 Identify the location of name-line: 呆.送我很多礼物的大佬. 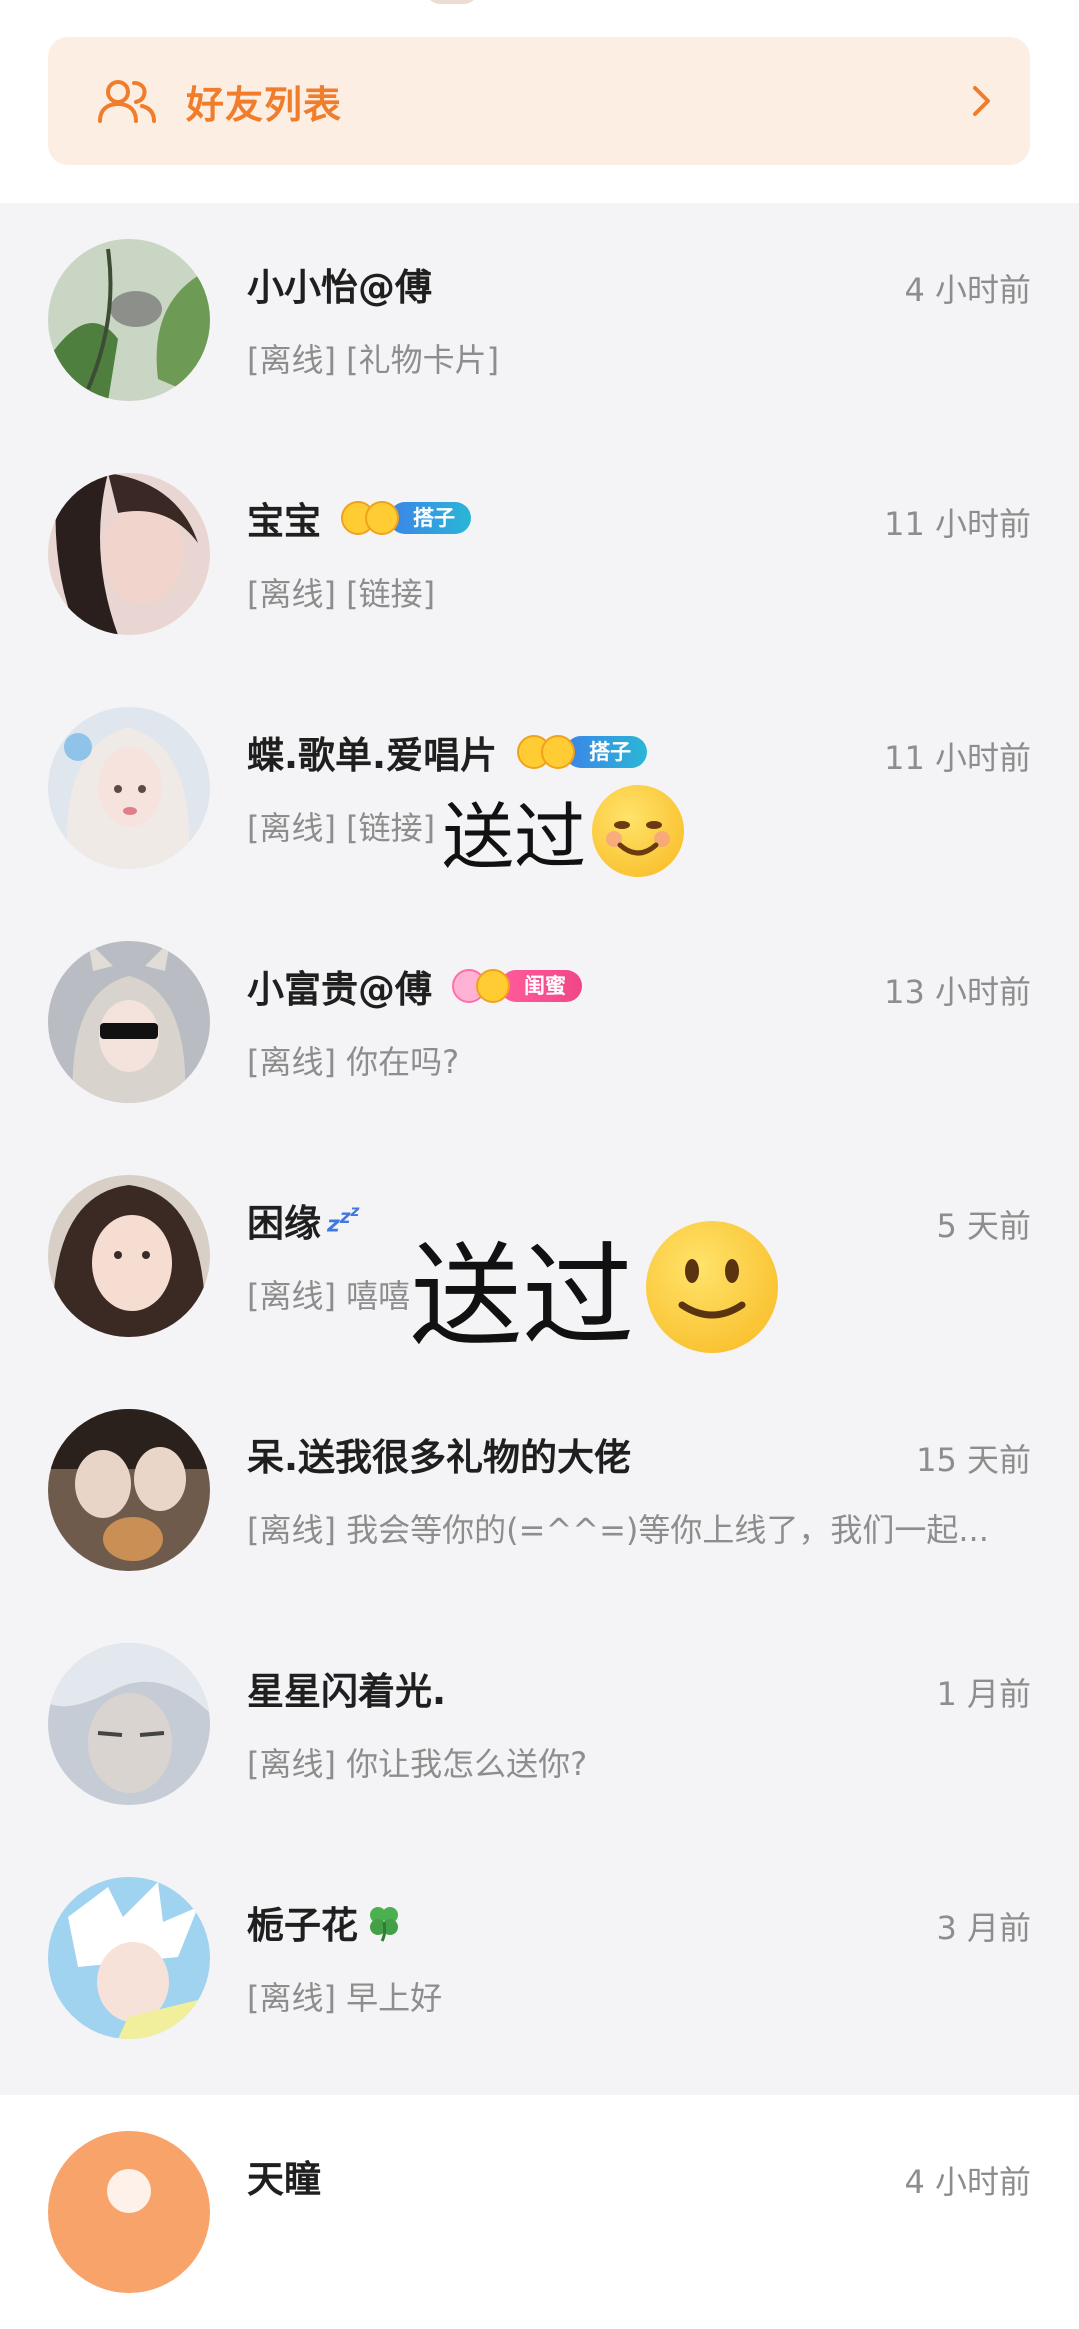
(439, 1454).